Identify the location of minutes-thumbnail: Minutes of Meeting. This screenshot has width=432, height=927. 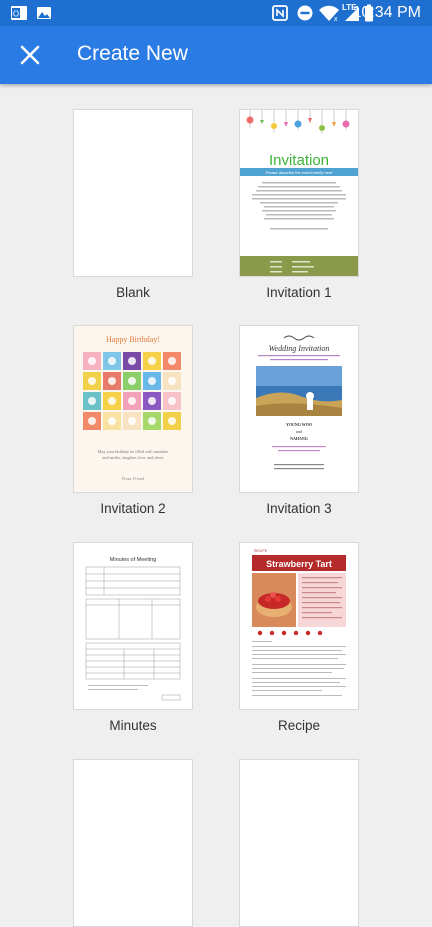
(133, 629).